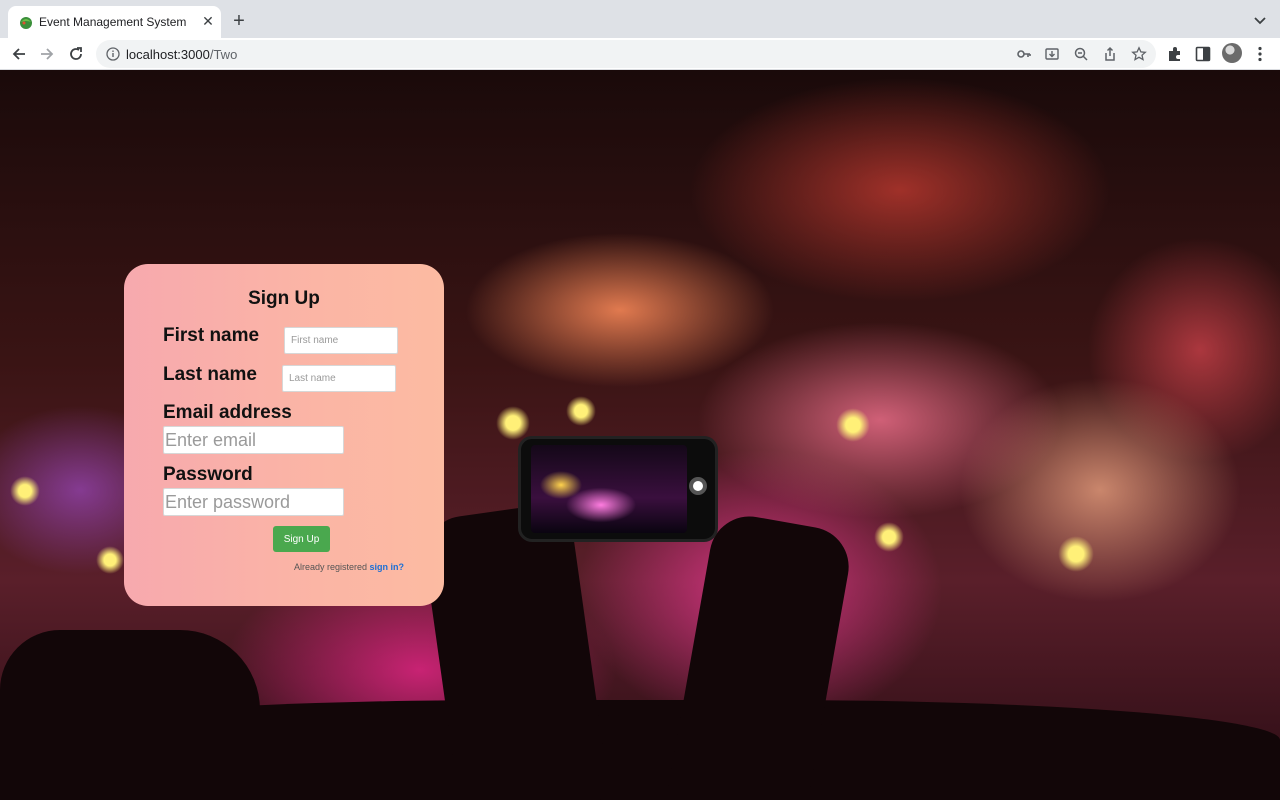  What do you see at coordinates (130, 715) in the screenshot?
I see `left-hands-silhouette` at bounding box center [130, 715].